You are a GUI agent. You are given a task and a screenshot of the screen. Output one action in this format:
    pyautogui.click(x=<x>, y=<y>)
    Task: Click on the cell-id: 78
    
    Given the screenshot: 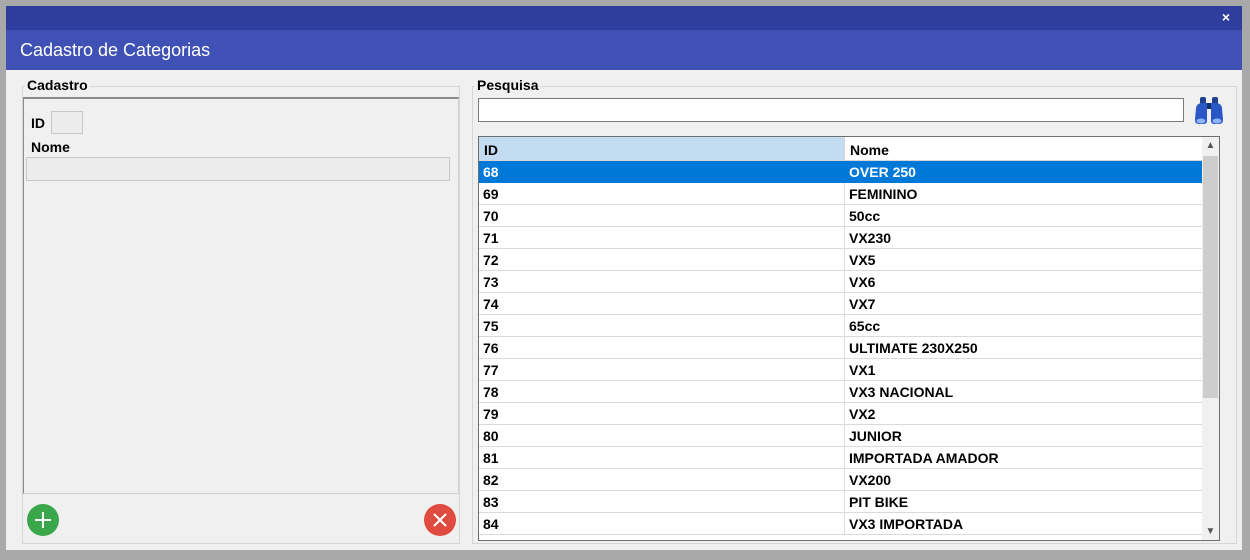 What is the action you would take?
    pyautogui.click(x=662, y=392)
    